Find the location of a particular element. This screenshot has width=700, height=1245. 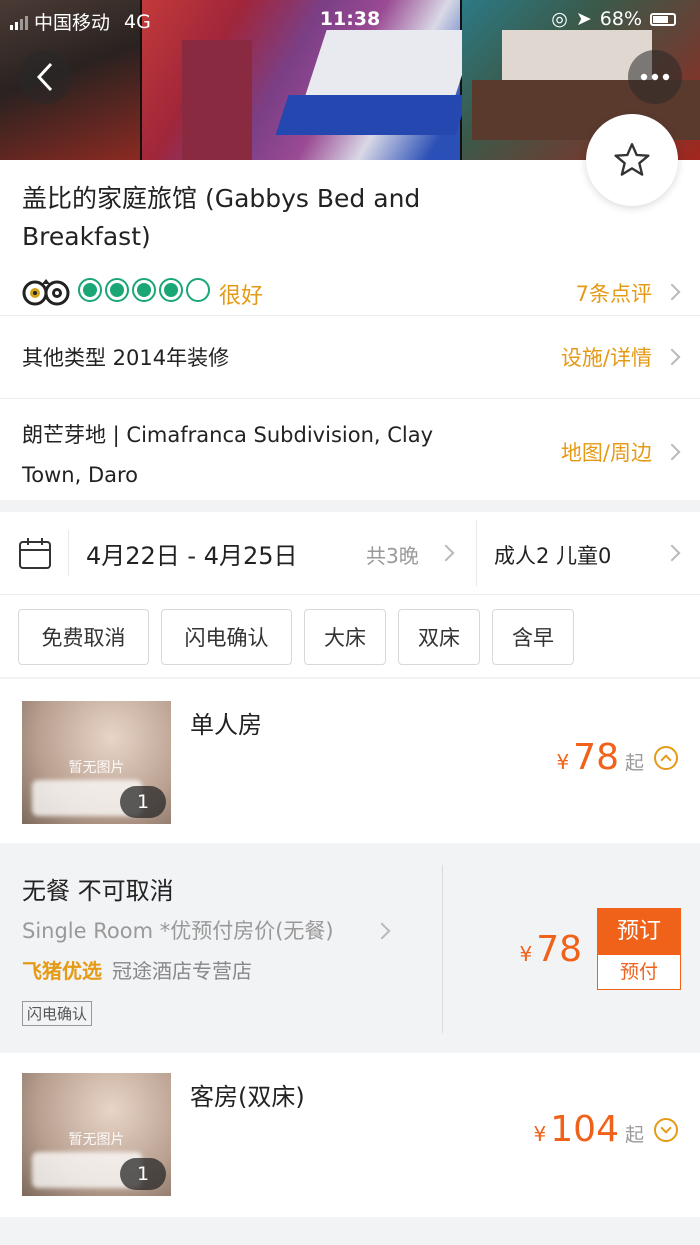

filter-tags: 免费取消 闪电确认 大床 双床 含早 is located at coordinates (296, 637).